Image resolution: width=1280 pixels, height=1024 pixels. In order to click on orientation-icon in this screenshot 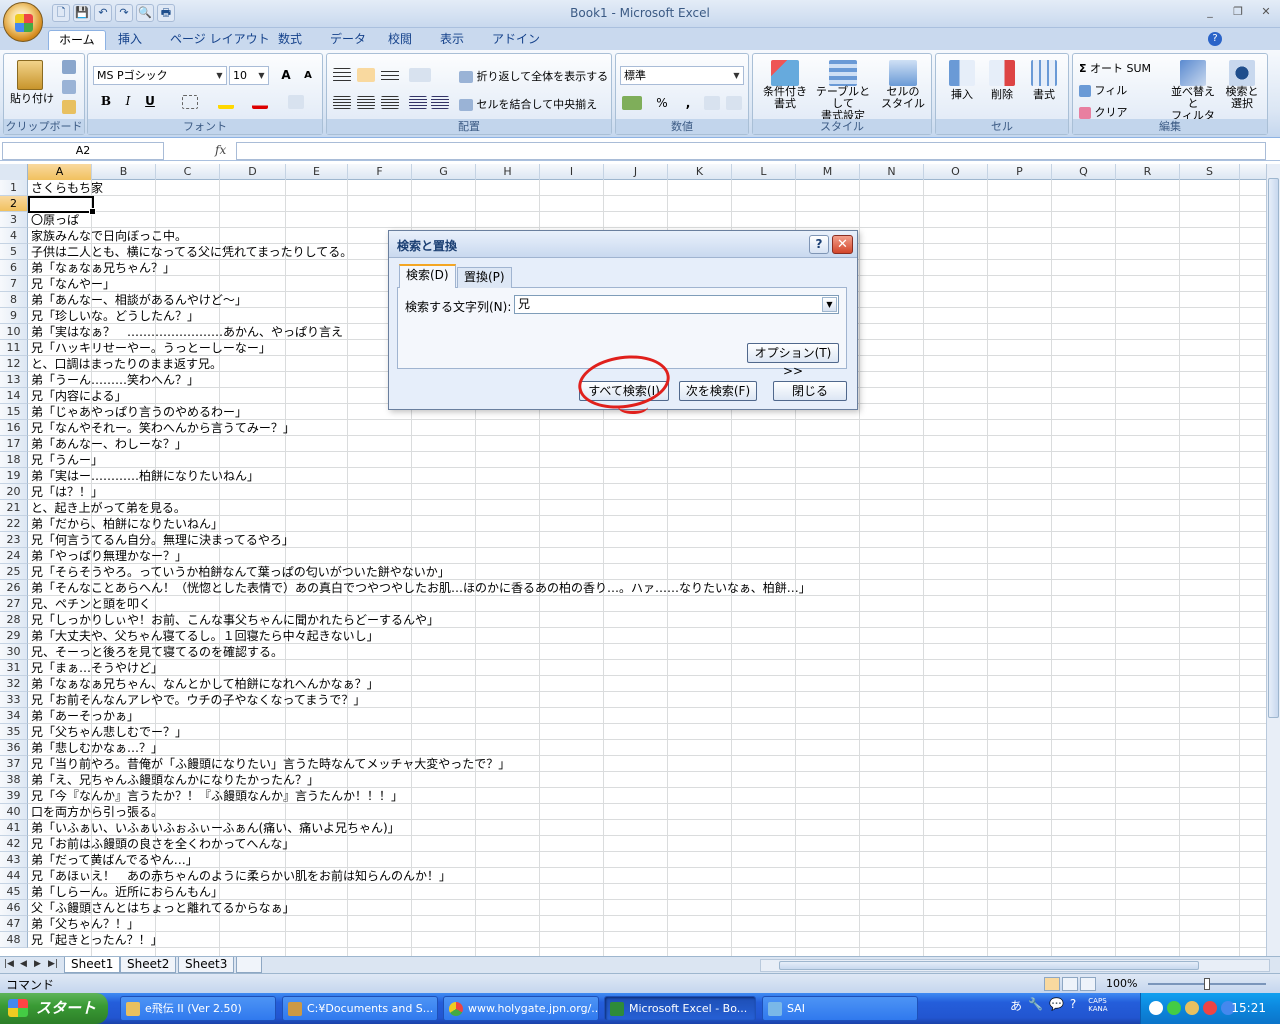, I will do `click(420, 75)`.